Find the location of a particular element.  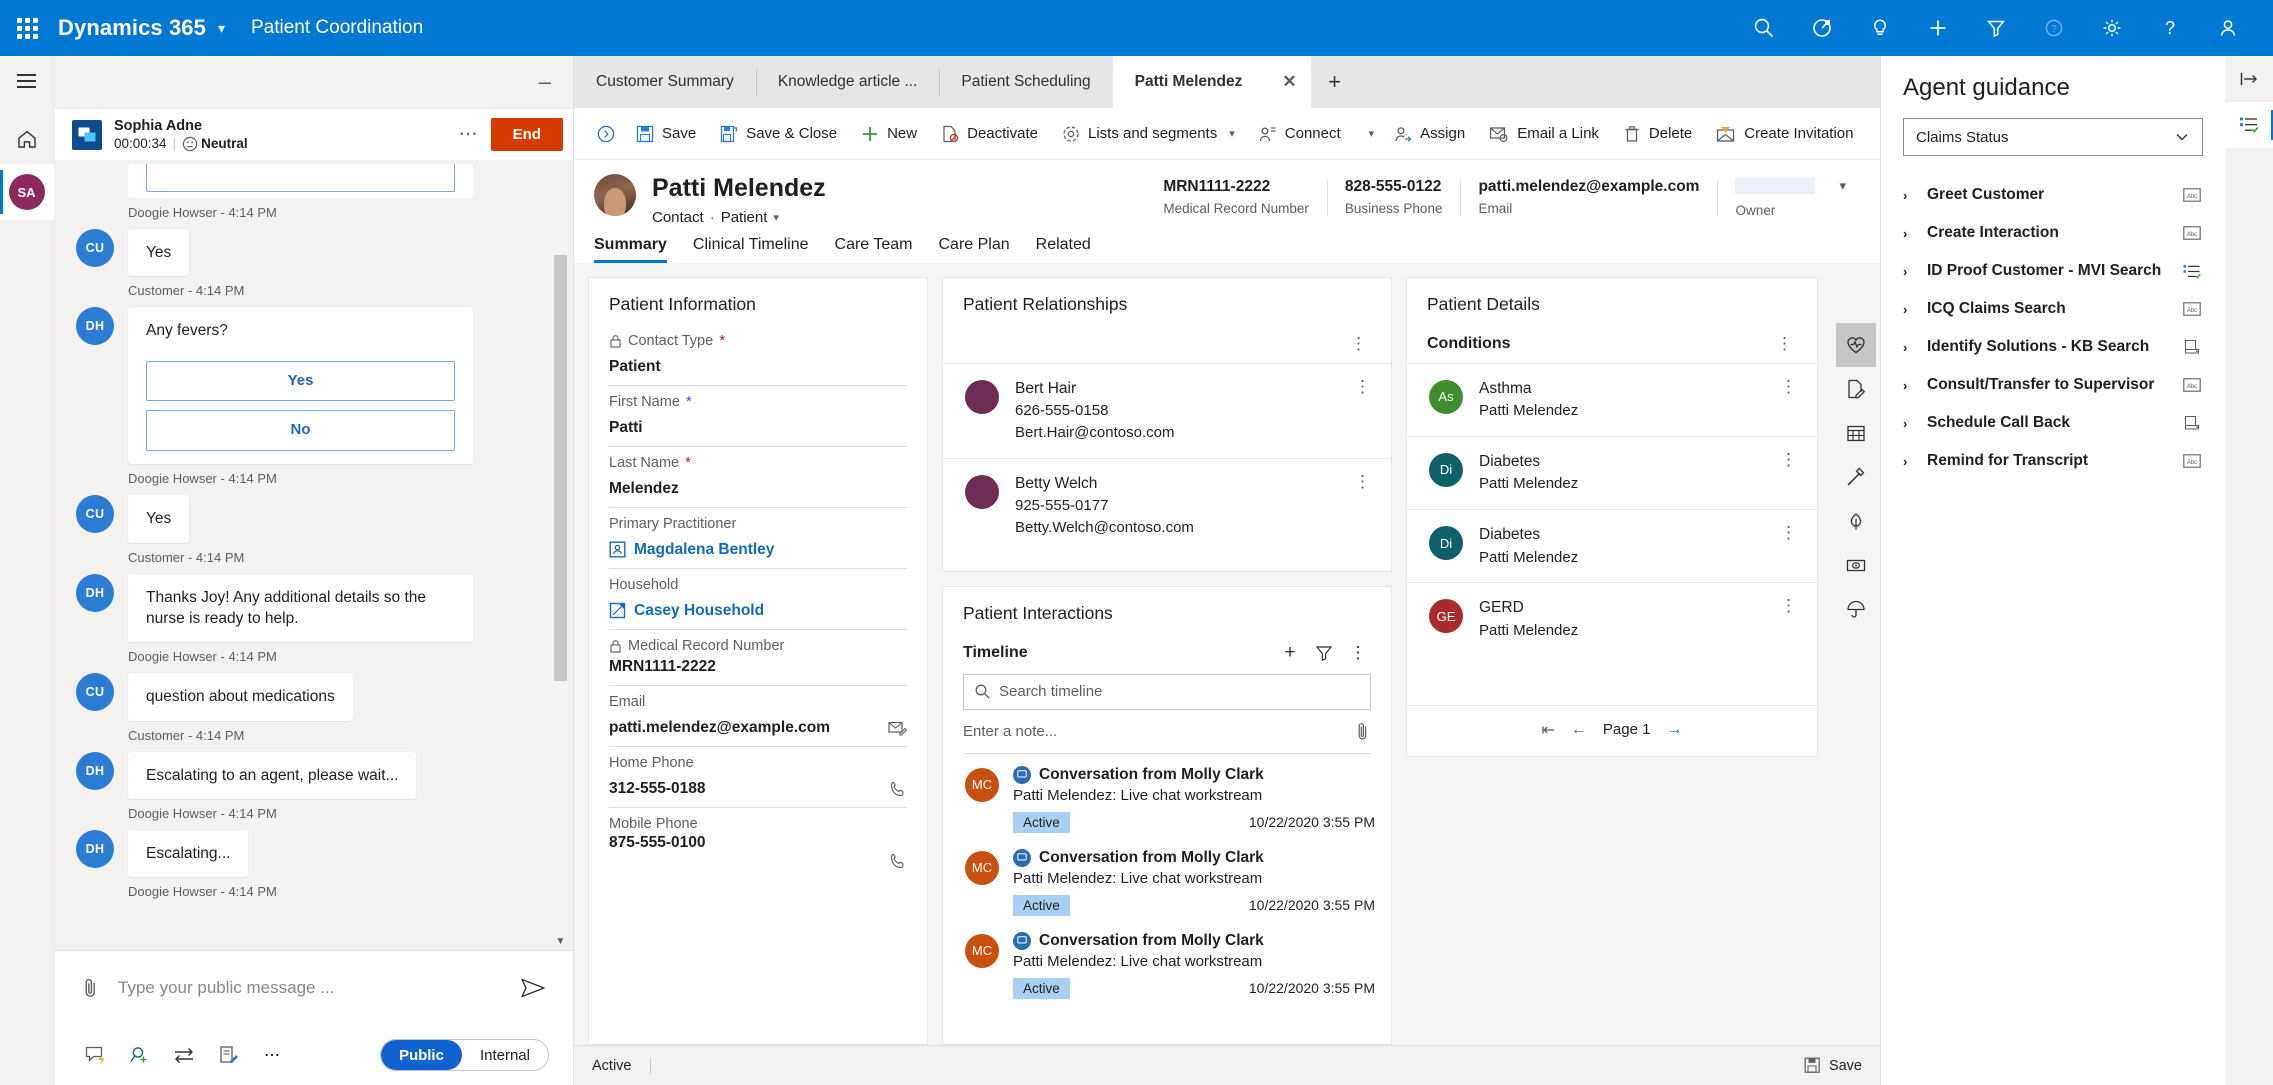

previous-page-icon: ← is located at coordinates (1579, 730).